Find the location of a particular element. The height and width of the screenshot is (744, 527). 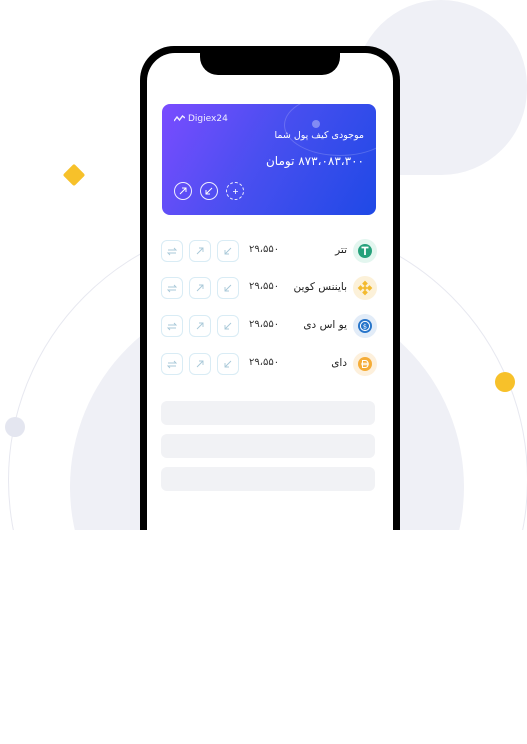

plus-icon is located at coordinates (235, 191).